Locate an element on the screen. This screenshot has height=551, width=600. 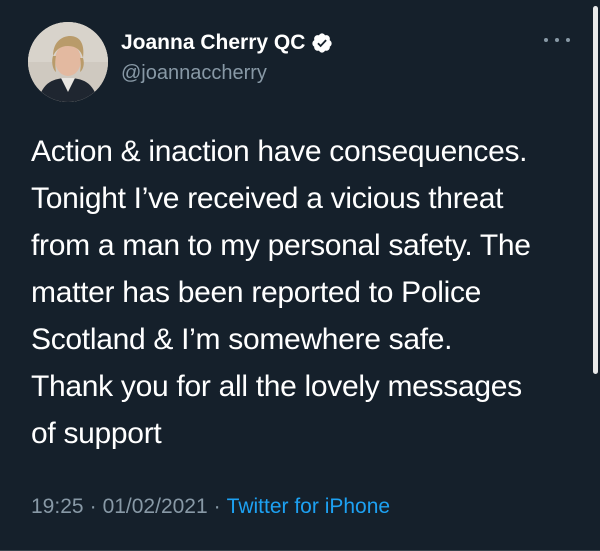
tweet-line: Action & inaction have consequences. is located at coordinates (279, 151).